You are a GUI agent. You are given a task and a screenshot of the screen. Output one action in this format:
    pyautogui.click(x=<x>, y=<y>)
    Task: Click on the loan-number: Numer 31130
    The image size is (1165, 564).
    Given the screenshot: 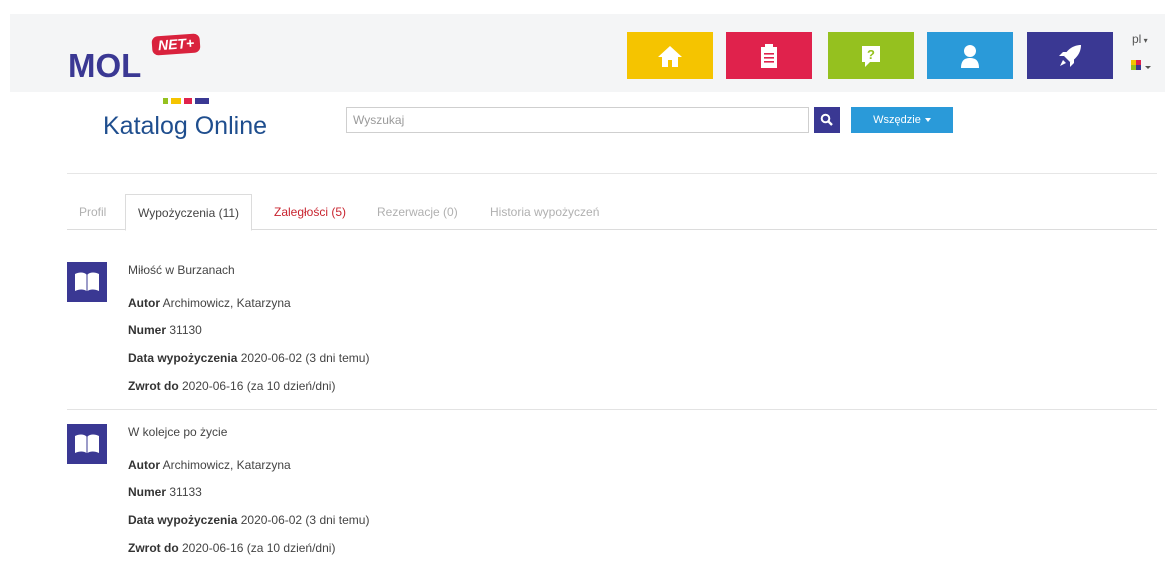 What is the action you would take?
    pyautogui.click(x=165, y=330)
    